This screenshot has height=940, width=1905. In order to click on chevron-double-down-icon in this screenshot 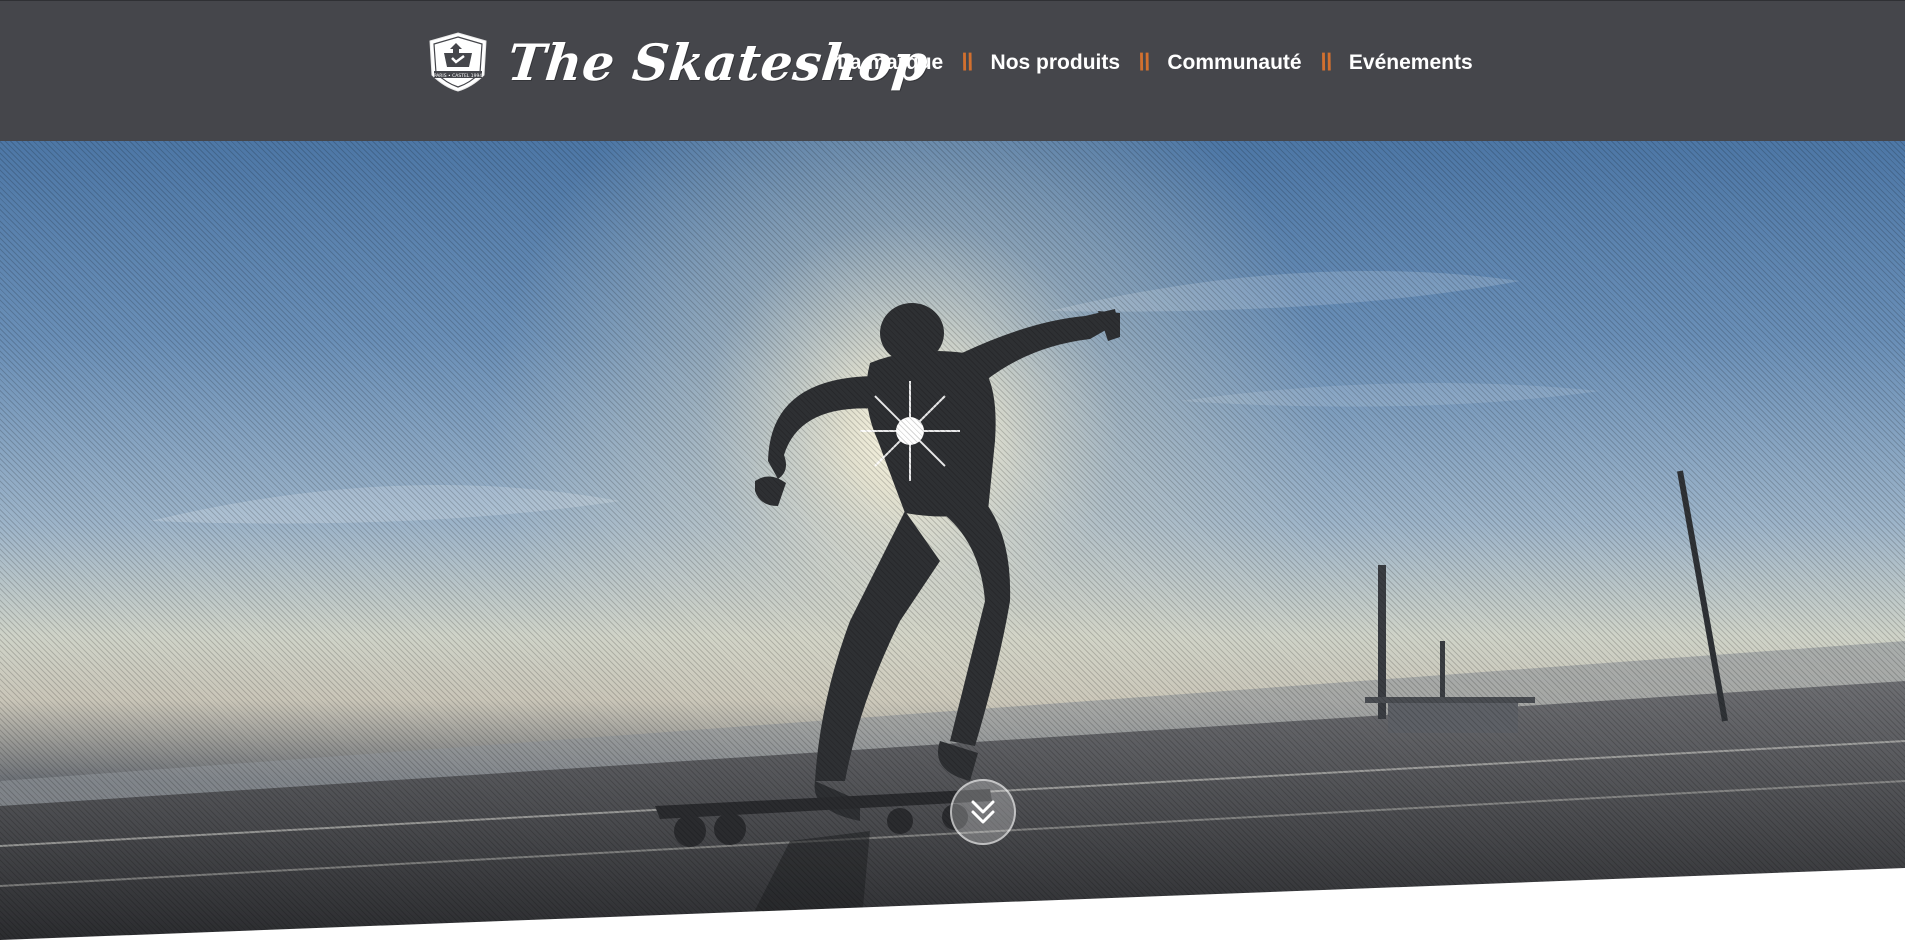, I will do `click(983, 812)`.